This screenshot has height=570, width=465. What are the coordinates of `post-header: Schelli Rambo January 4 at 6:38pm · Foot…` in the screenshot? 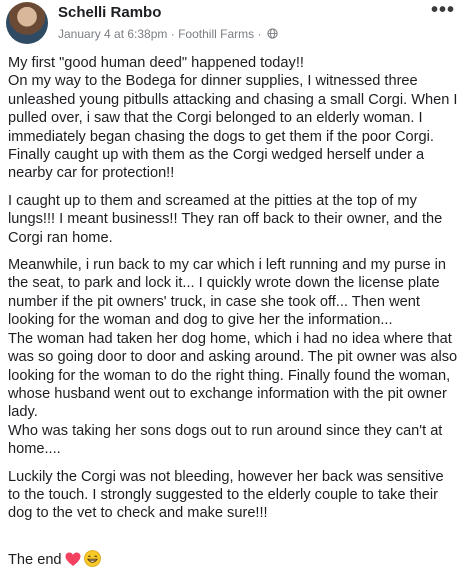 It's located at (232, 24).